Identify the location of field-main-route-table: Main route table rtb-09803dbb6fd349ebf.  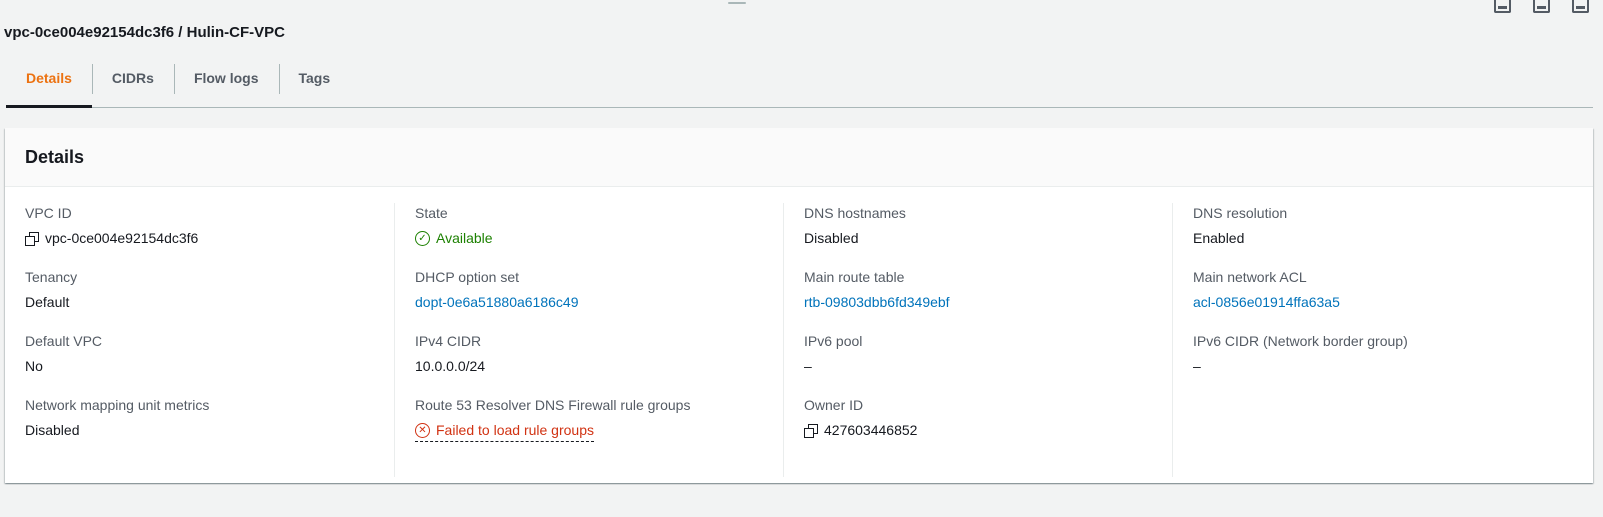
(988, 299).